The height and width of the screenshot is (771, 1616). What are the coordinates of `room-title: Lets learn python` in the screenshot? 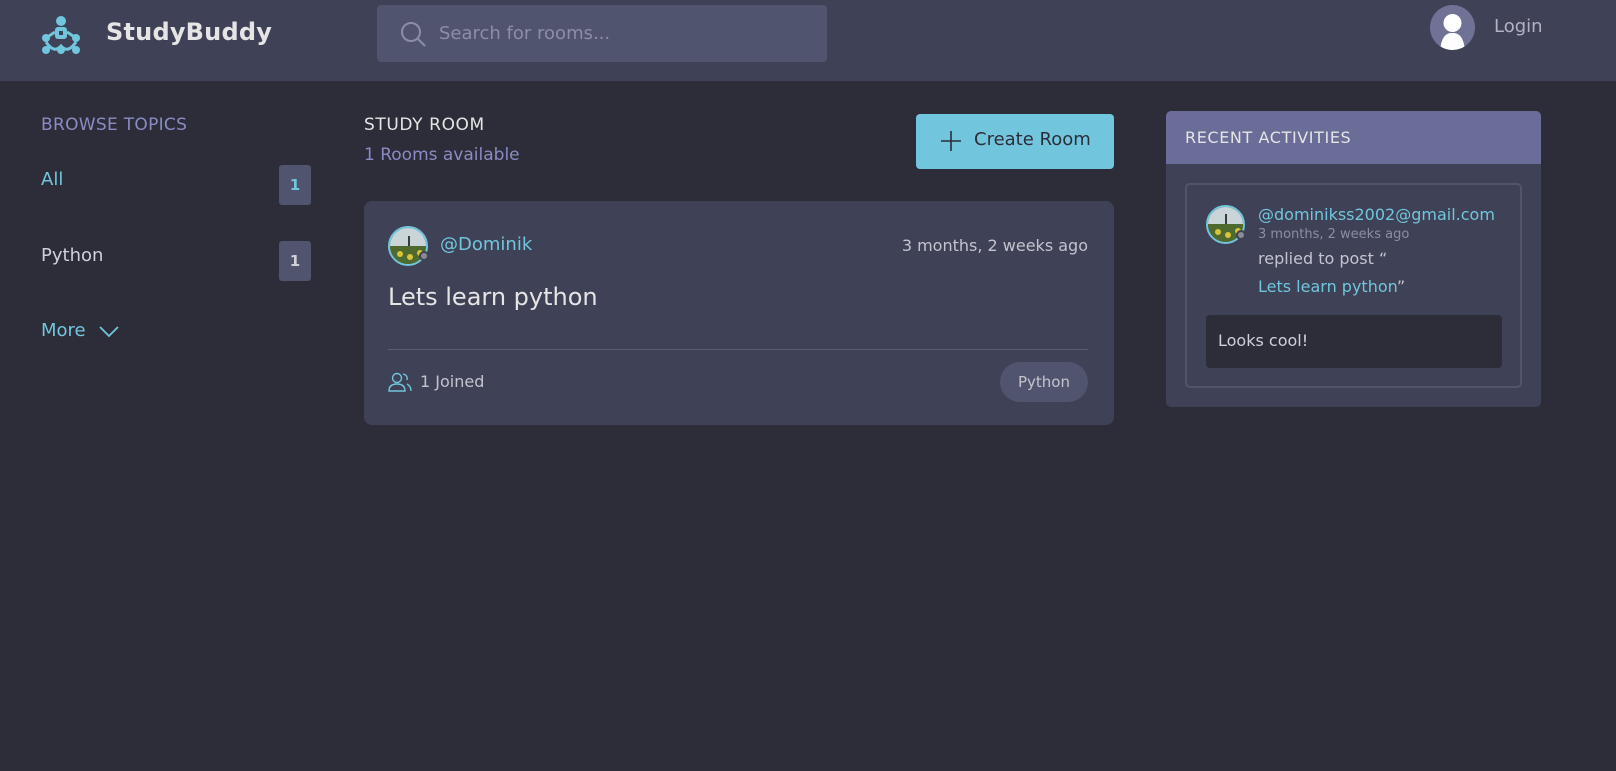 It's located at (493, 297).